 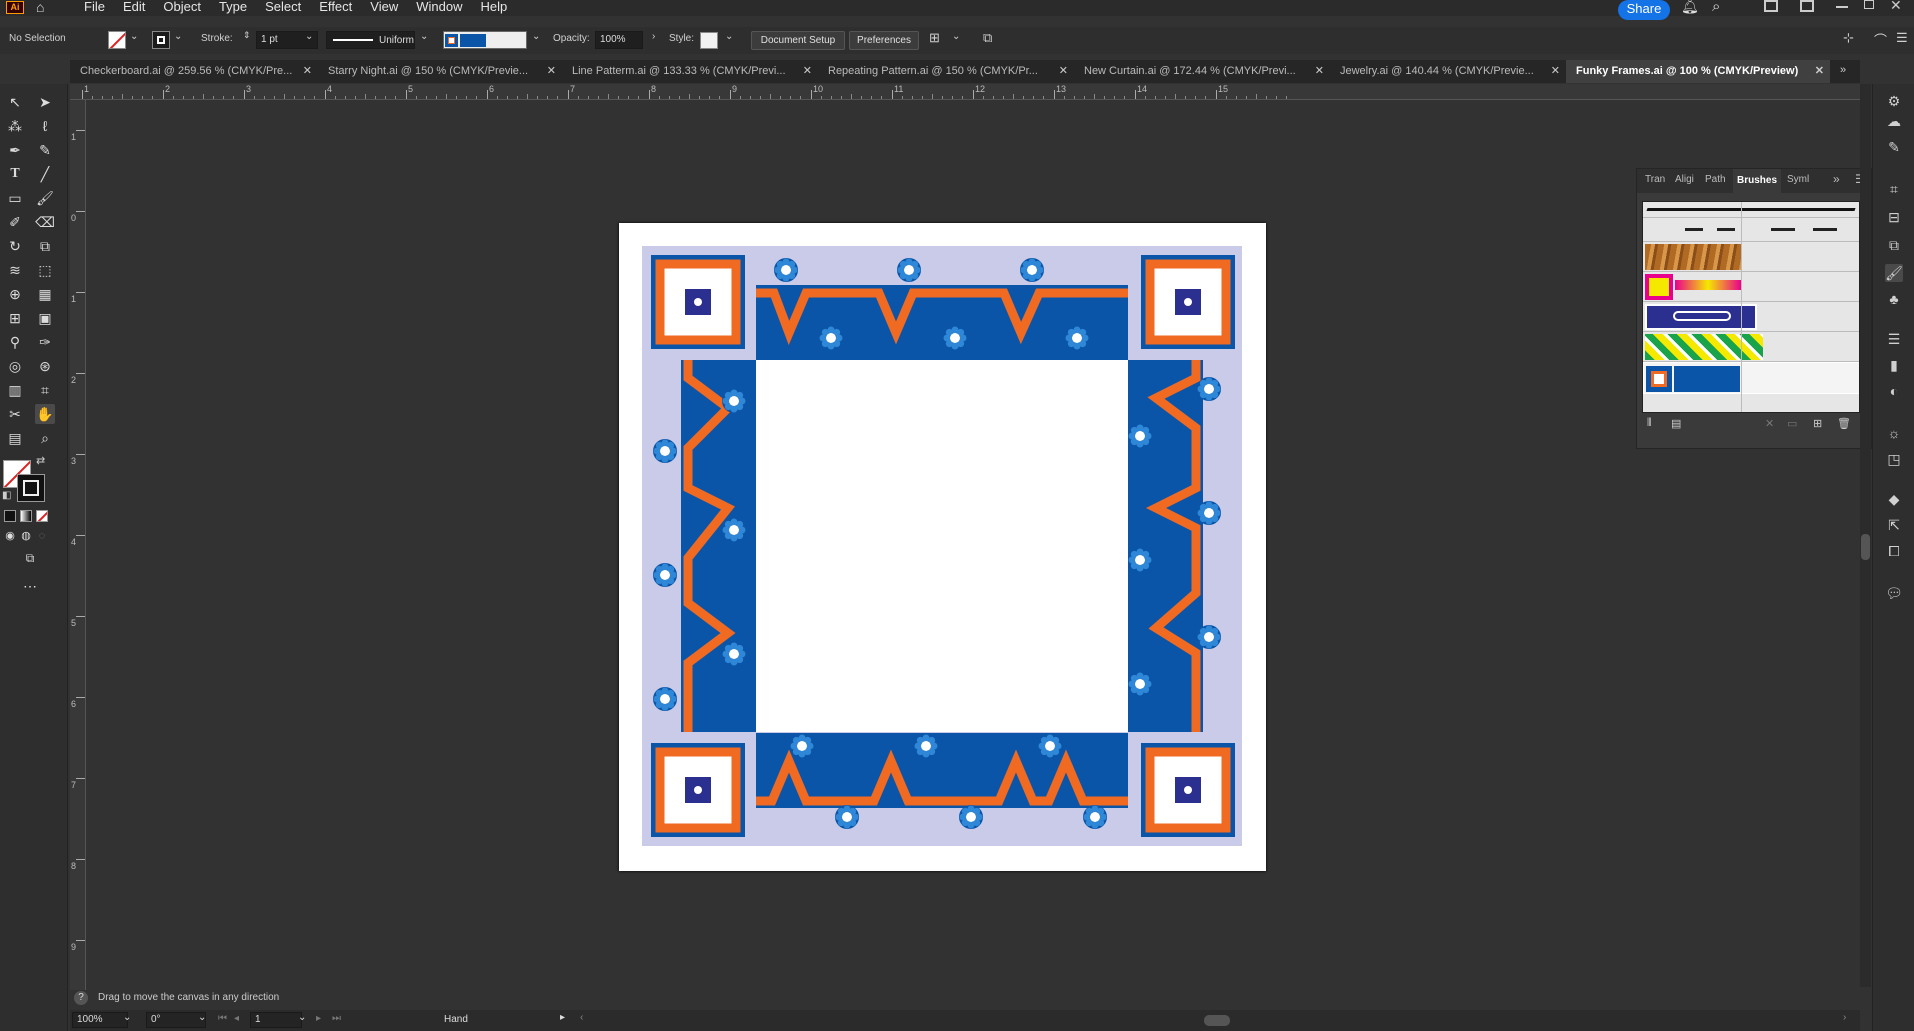 What do you see at coordinates (956, 36) in the screenshot?
I see `align-dropdown-icon: ⌄` at bounding box center [956, 36].